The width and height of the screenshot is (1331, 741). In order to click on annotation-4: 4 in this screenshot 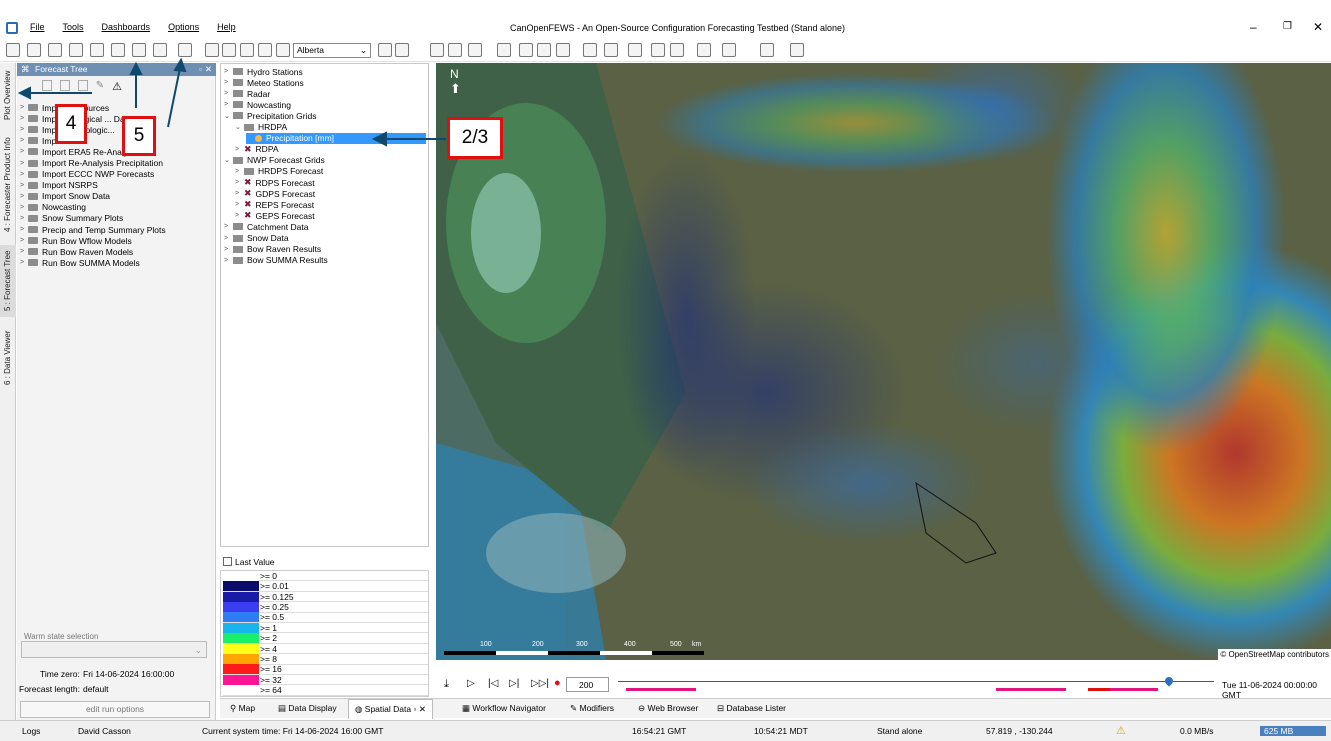, I will do `click(71, 124)`.